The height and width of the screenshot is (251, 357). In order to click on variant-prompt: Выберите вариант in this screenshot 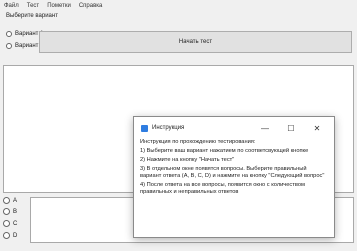, I will do `click(32, 16)`.